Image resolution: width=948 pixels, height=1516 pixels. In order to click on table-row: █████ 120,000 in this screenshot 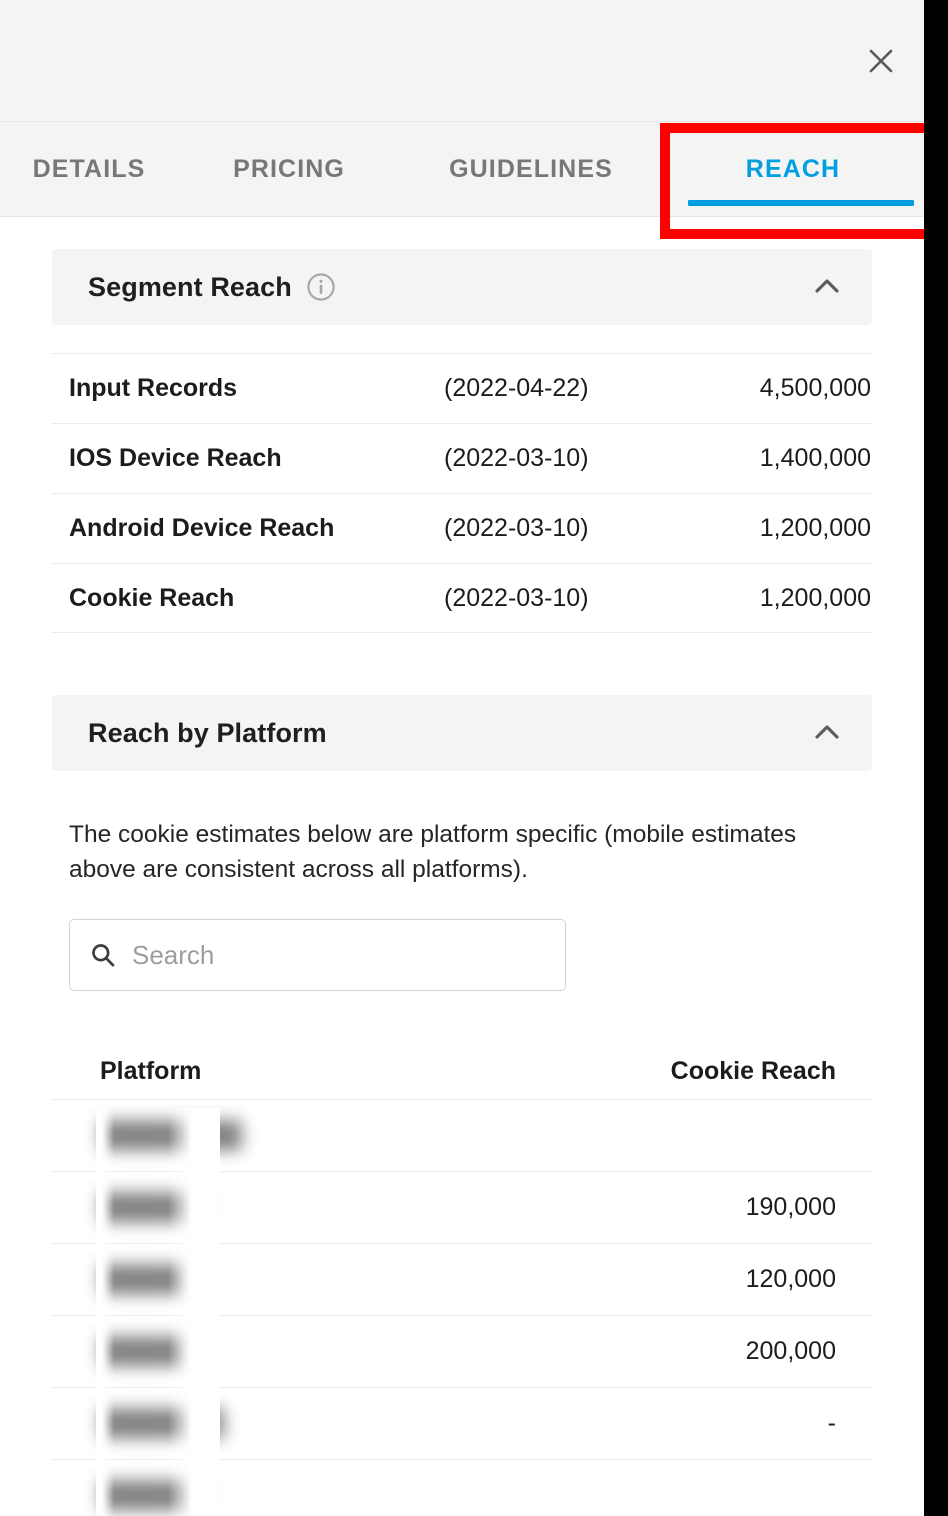, I will do `click(462, 1279)`.